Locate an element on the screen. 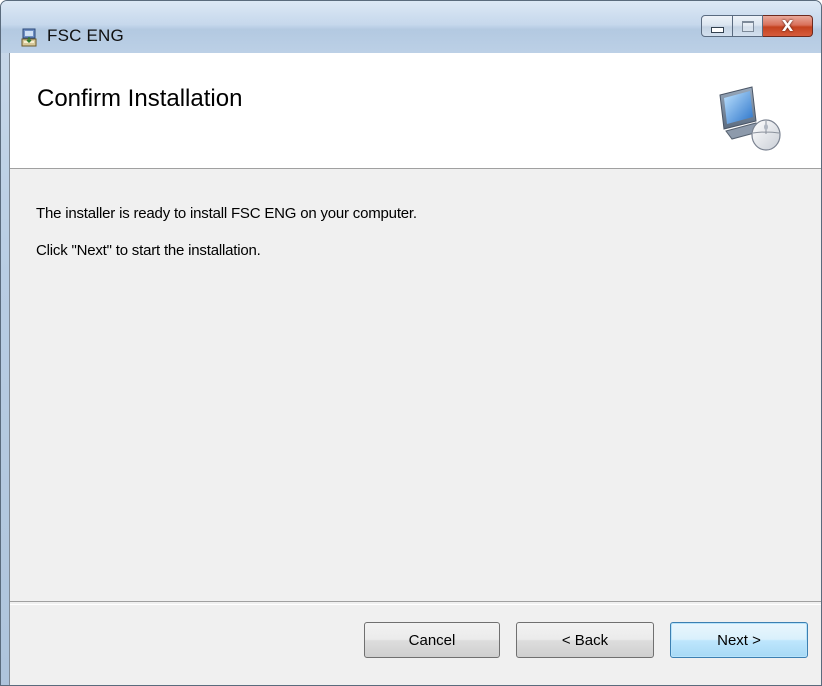 This screenshot has width=822, height=686. close-button: X is located at coordinates (788, 26).